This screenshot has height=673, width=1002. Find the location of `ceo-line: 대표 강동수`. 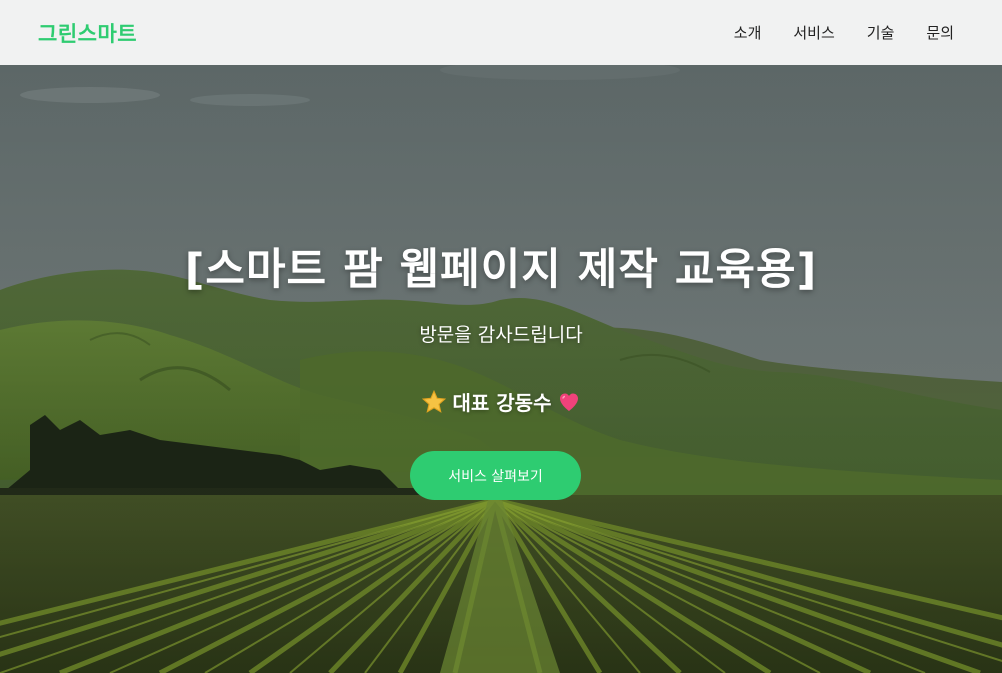

ceo-line: 대표 강동수 is located at coordinates (501, 401).